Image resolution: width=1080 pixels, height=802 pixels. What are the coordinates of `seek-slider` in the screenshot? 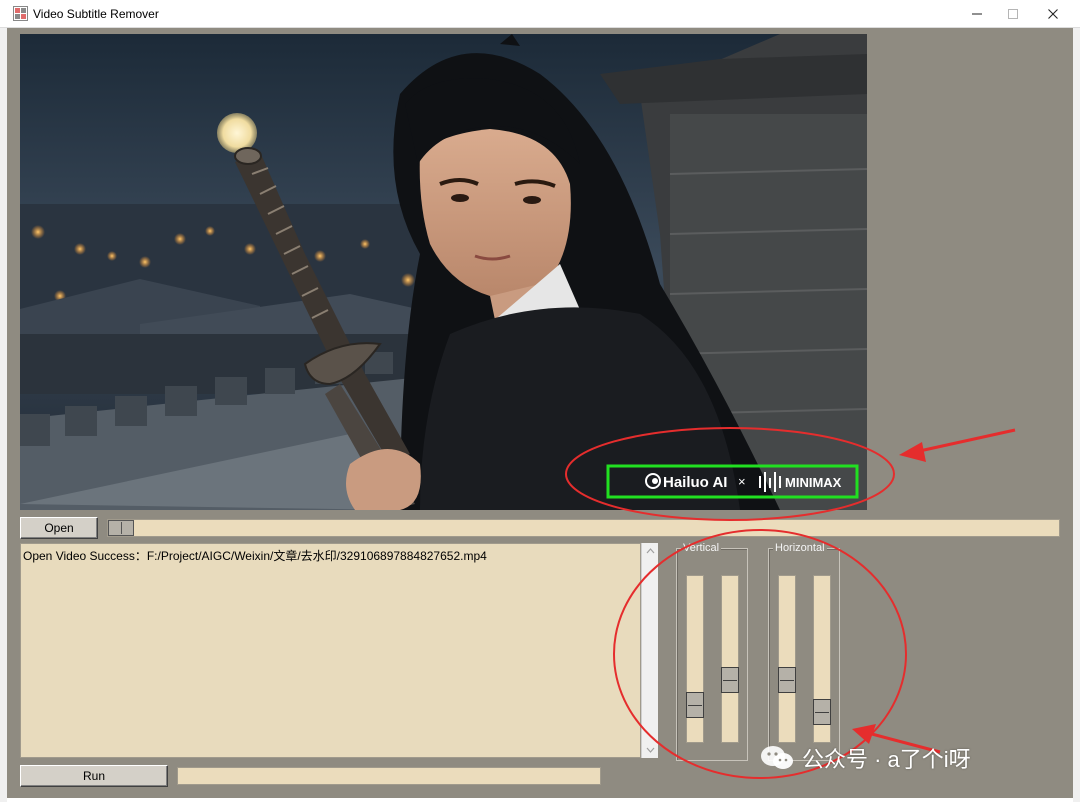 It's located at (583, 528).